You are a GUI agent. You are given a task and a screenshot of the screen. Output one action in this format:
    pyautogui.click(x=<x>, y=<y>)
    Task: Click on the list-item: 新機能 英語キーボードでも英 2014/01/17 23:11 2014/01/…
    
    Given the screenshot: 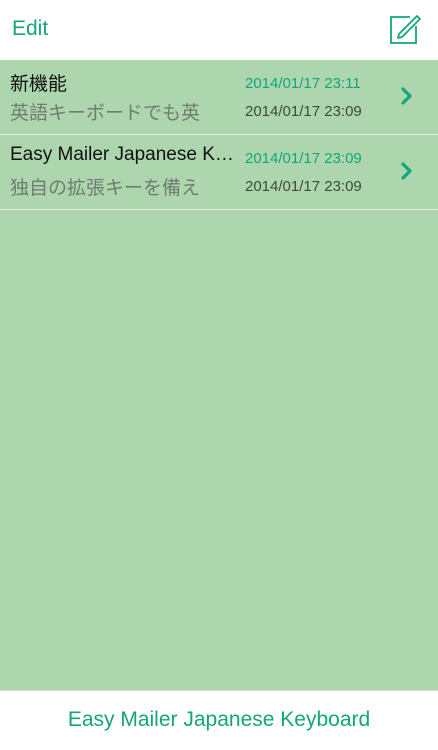 What is the action you would take?
    pyautogui.click(x=219, y=97)
    